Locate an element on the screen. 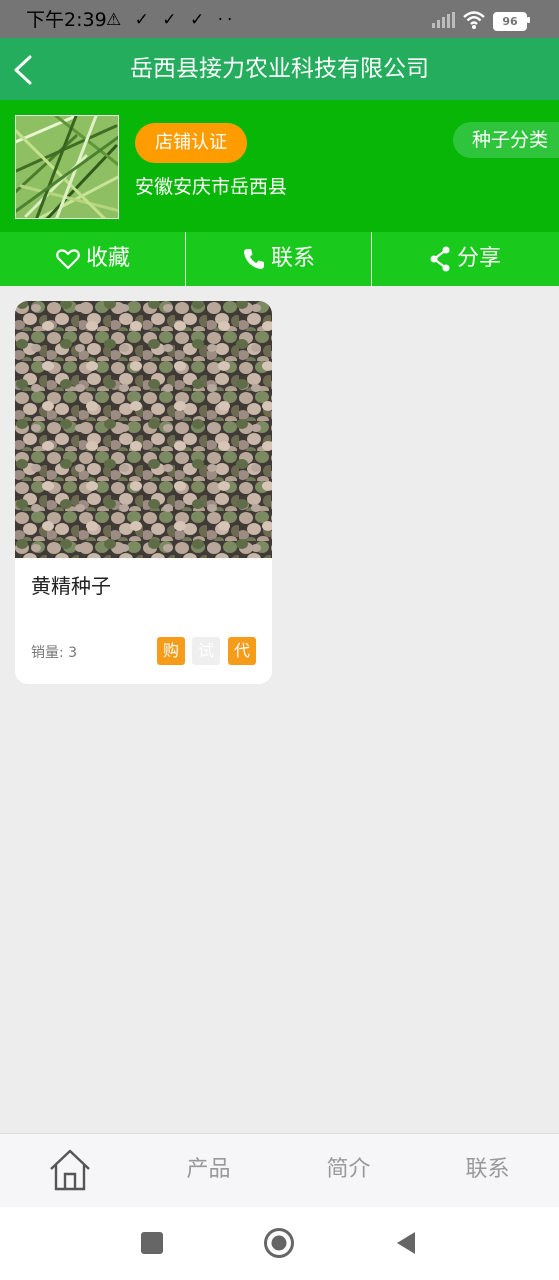 Image resolution: width=559 pixels, height=1280 pixels. back-nav-button is located at coordinates (406, 1243).